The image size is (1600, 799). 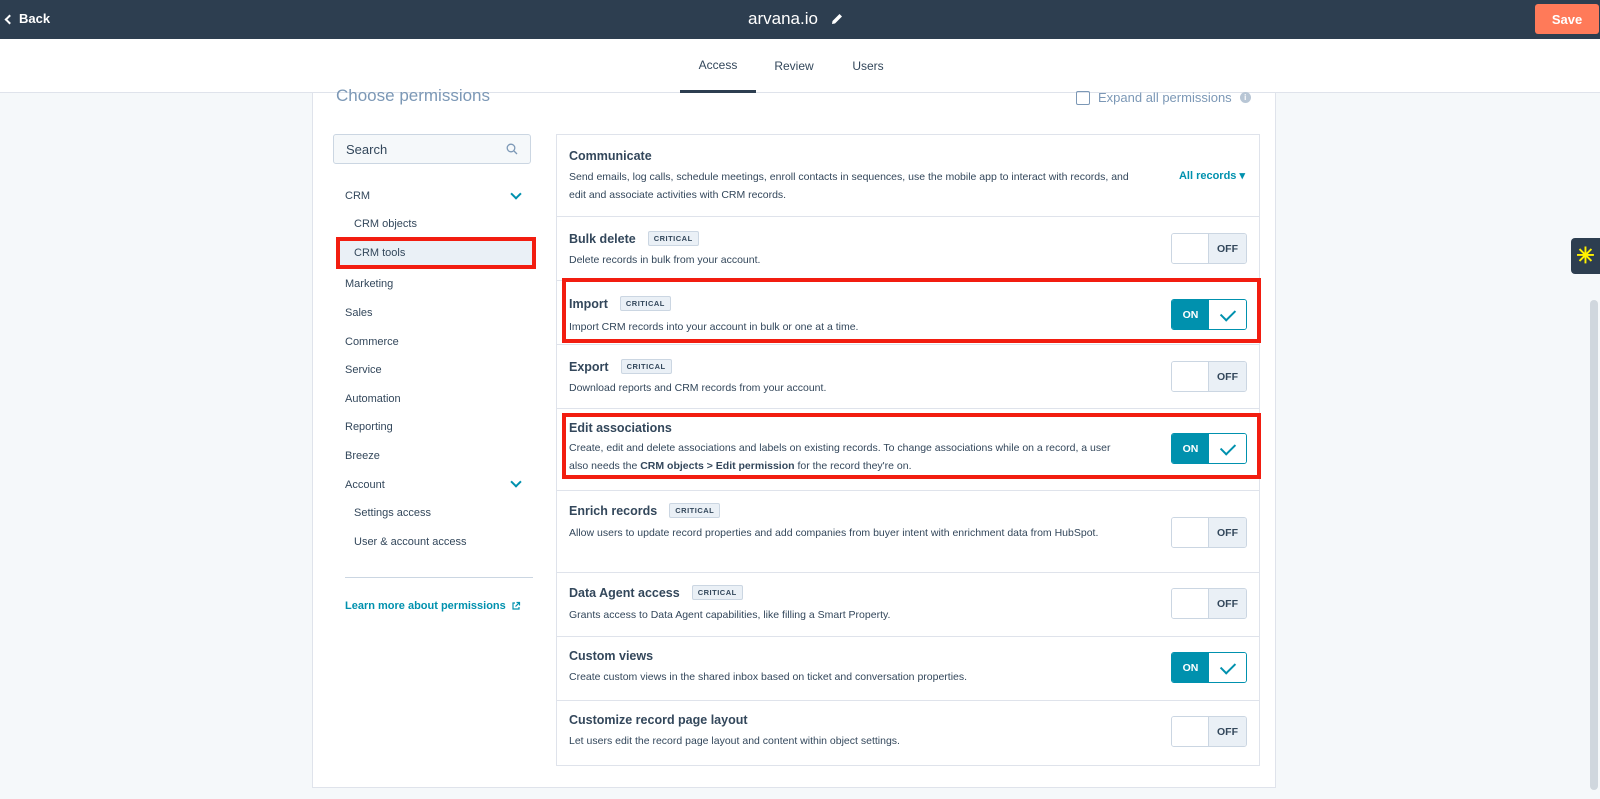 What do you see at coordinates (911, 310) in the screenshot?
I see `highlight-import` at bounding box center [911, 310].